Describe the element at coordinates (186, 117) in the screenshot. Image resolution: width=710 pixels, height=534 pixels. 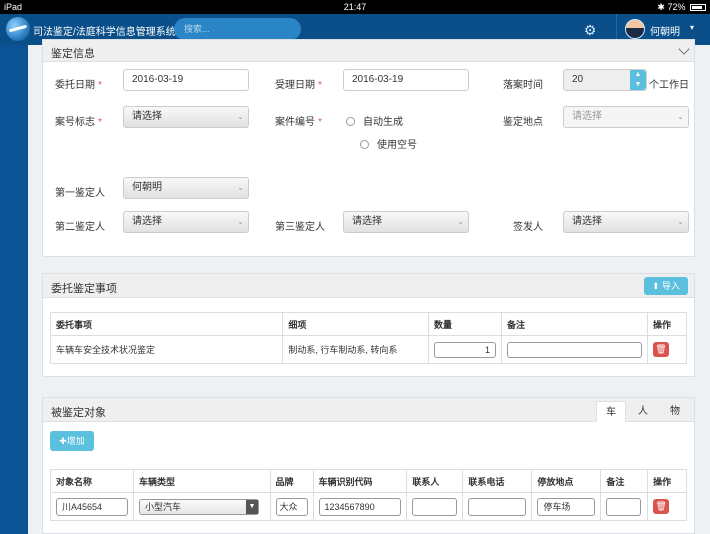
I see `case-mark-select: 请选择 ⌄` at that location.